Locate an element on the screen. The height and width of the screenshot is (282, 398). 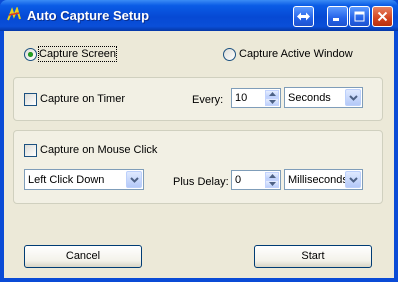
click-type-dropdown-button is located at coordinates (134, 179).